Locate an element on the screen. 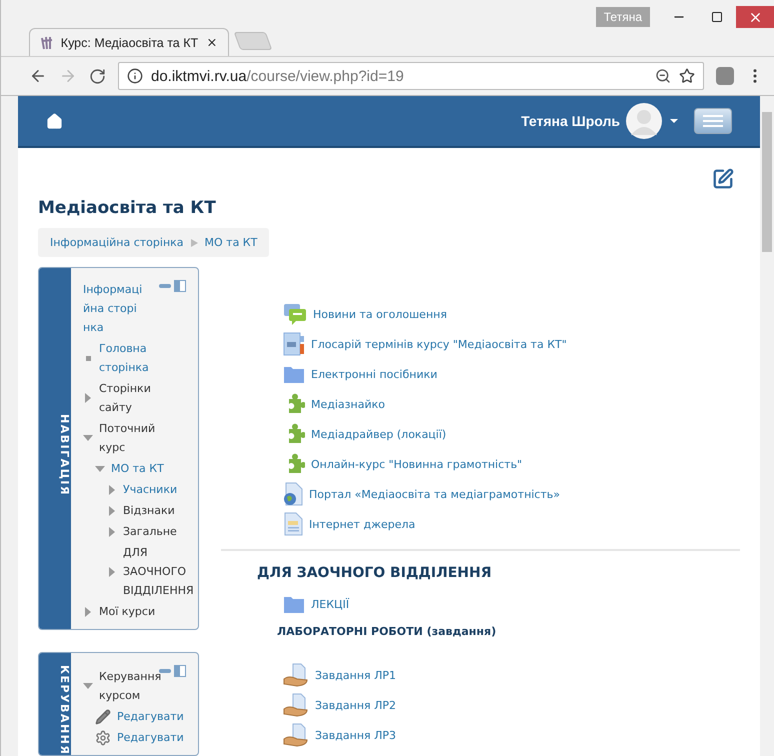 Image resolution: width=774 pixels, height=756 pixels. glossary-icon is located at coordinates (294, 344).